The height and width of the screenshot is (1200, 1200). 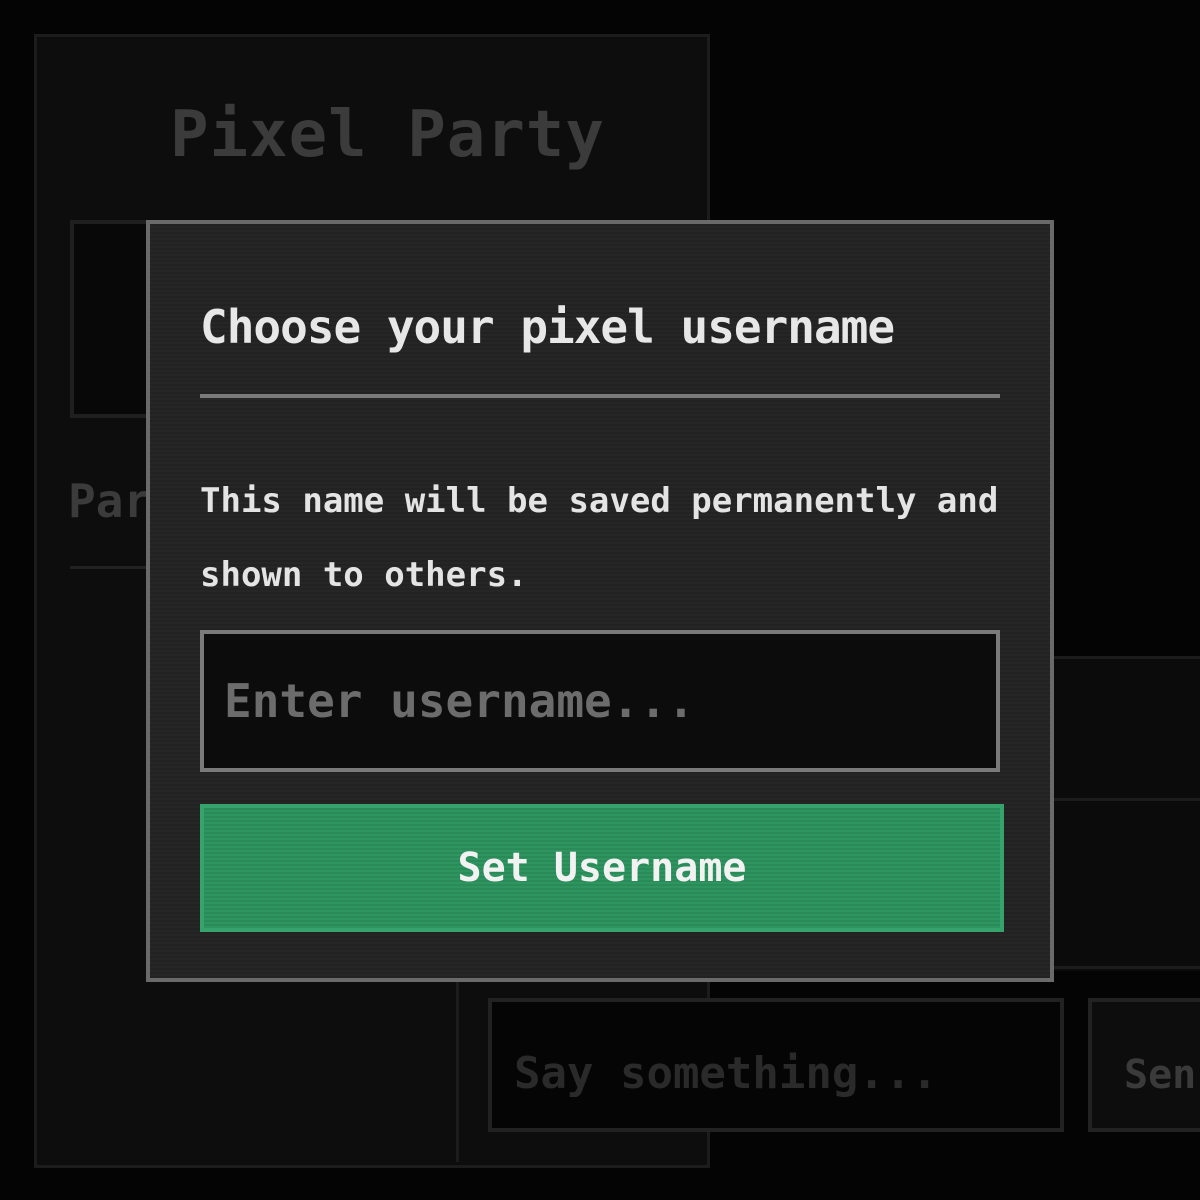 What do you see at coordinates (1144, 1065) in the screenshot?
I see `chat-send-button: Sen` at bounding box center [1144, 1065].